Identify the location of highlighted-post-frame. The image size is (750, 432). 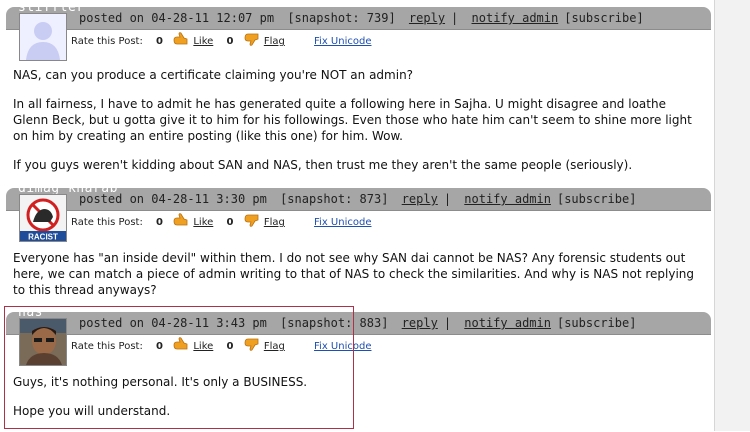
(179, 367).